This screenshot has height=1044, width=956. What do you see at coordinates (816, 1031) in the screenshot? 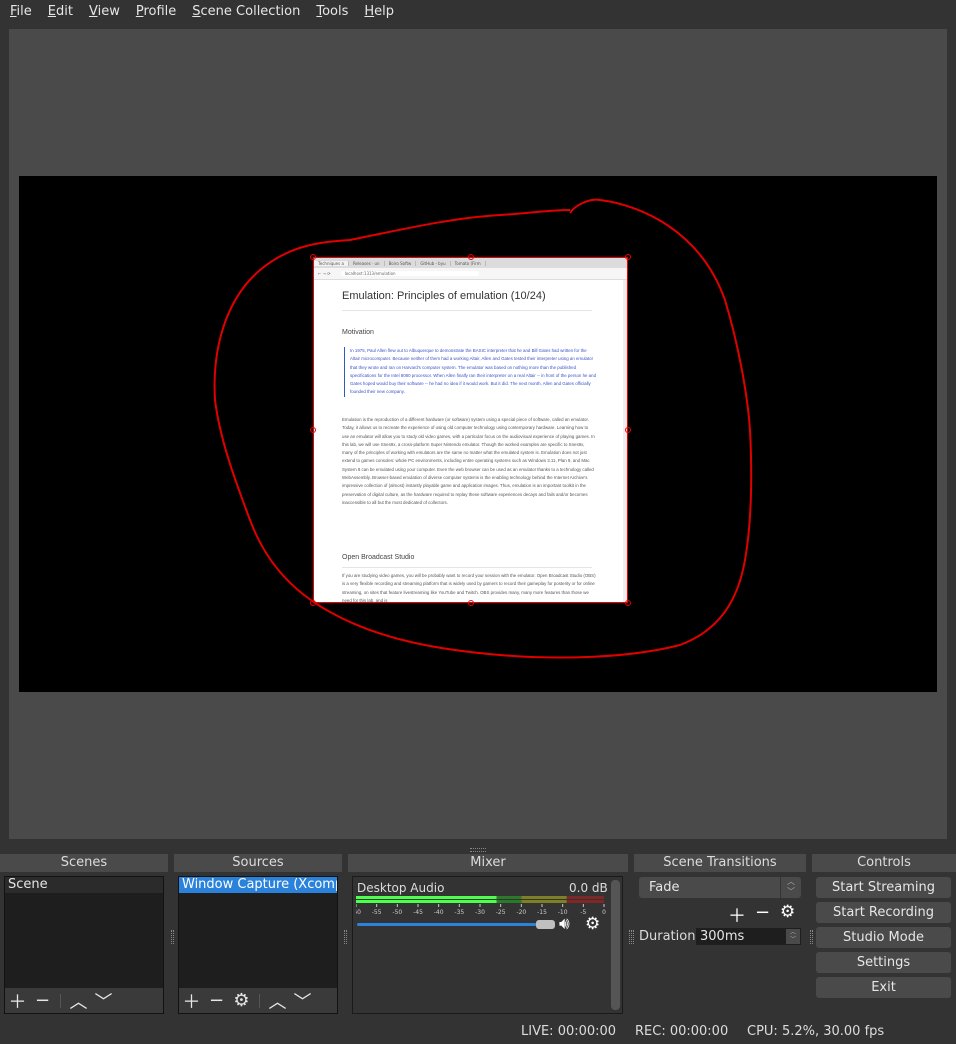
I see `cpu-fps-status: CPU: 5.2%, 30.00 fps` at bounding box center [816, 1031].